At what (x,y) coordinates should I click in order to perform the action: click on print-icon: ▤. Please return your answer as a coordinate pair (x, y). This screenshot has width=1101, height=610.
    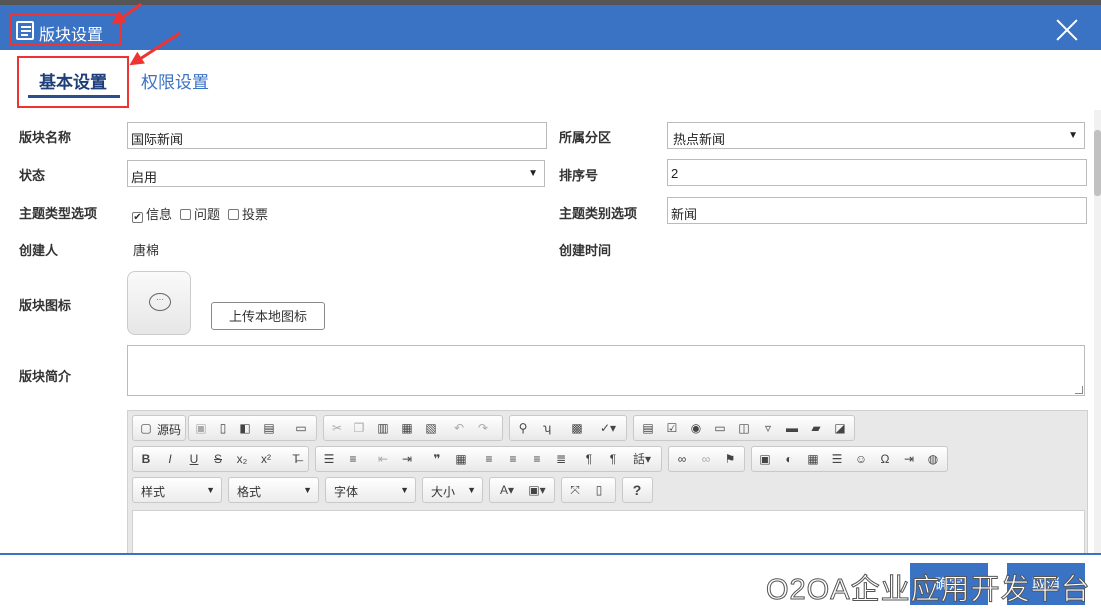
    Looking at the image, I should click on (269, 428).